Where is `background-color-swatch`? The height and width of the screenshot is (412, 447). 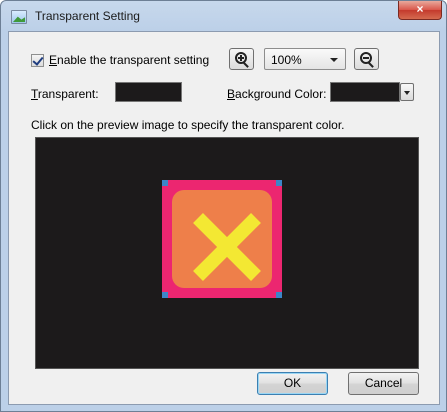
background-color-swatch is located at coordinates (365, 92).